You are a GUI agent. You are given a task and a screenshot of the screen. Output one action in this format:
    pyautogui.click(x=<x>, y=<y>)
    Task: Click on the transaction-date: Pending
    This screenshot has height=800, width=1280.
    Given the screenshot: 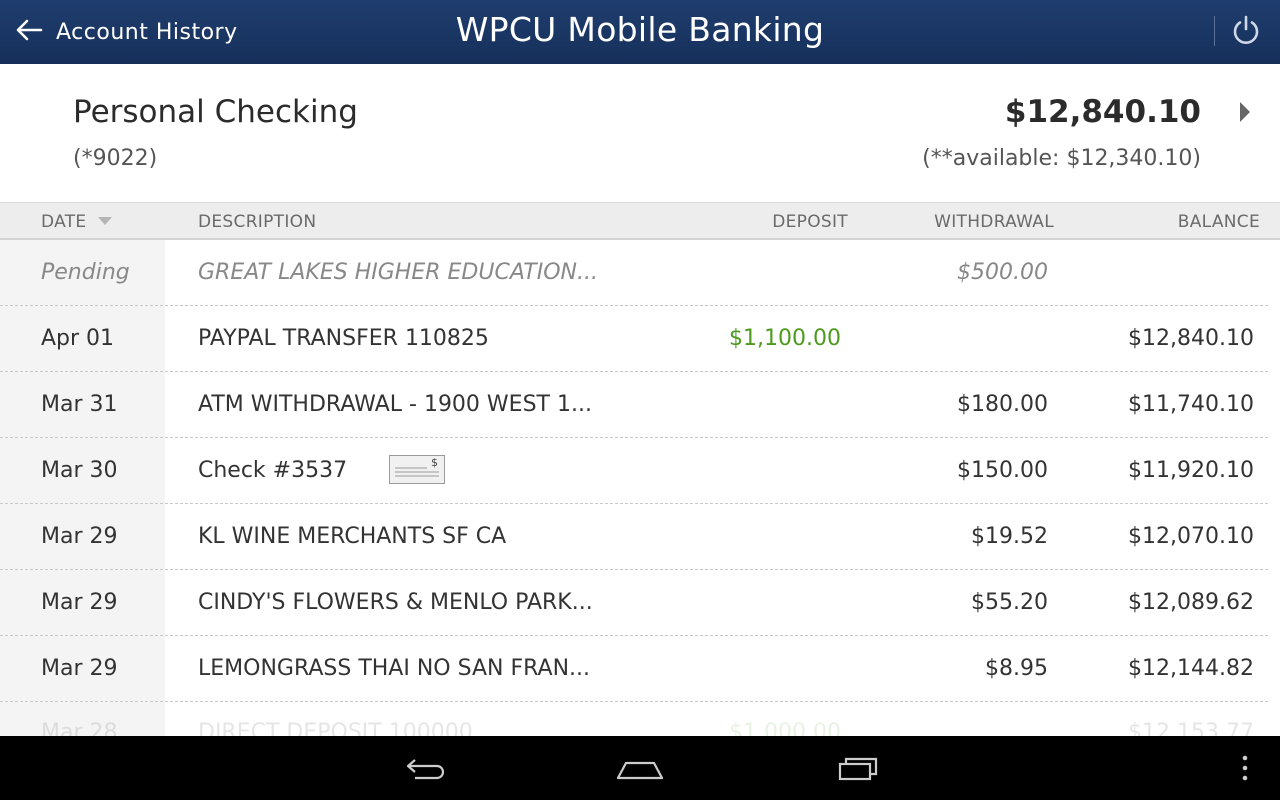 What is the action you would take?
    pyautogui.click(x=85, y=272)
    